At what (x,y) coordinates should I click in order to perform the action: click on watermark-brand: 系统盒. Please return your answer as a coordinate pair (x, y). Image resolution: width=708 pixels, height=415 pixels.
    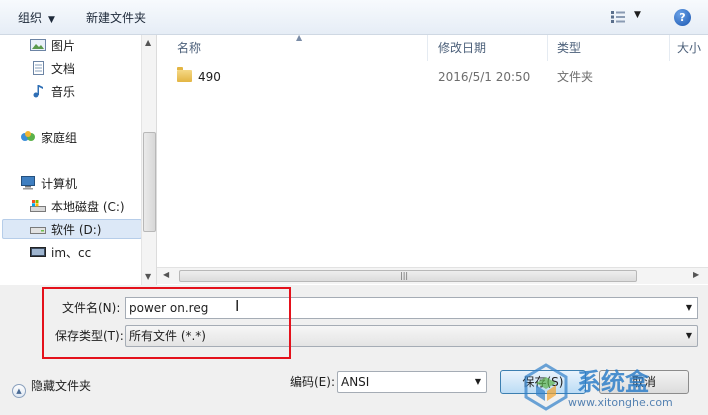
    Looking at the image, I should click on (613, 382).